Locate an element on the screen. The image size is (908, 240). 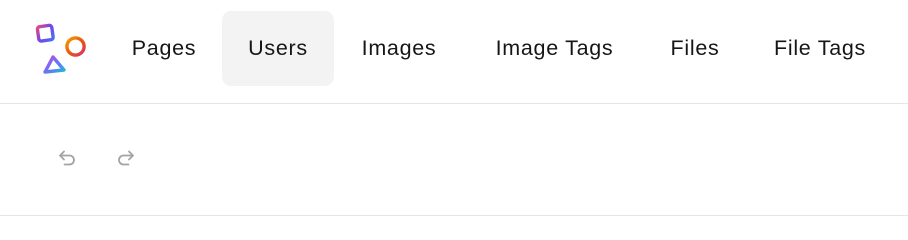
tab-users: Users is located at coordinates (278, 48).